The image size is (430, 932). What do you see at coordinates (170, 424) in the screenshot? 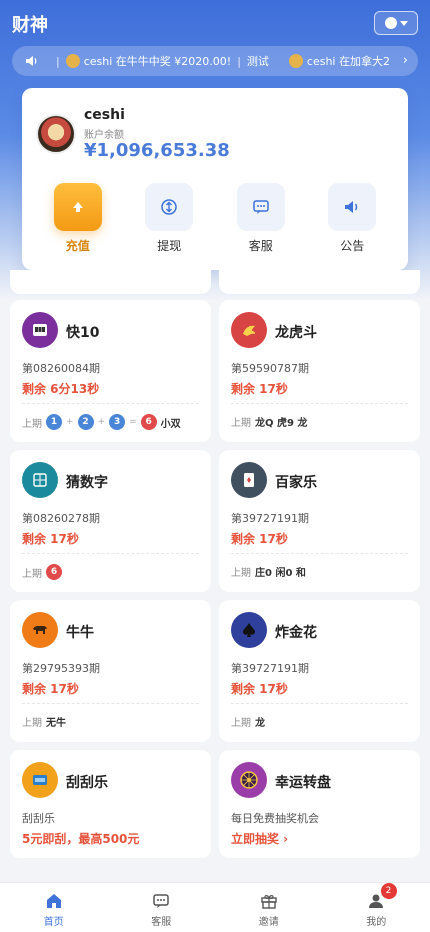
I see `result-text: 小双` at bounding box center [170, 424].